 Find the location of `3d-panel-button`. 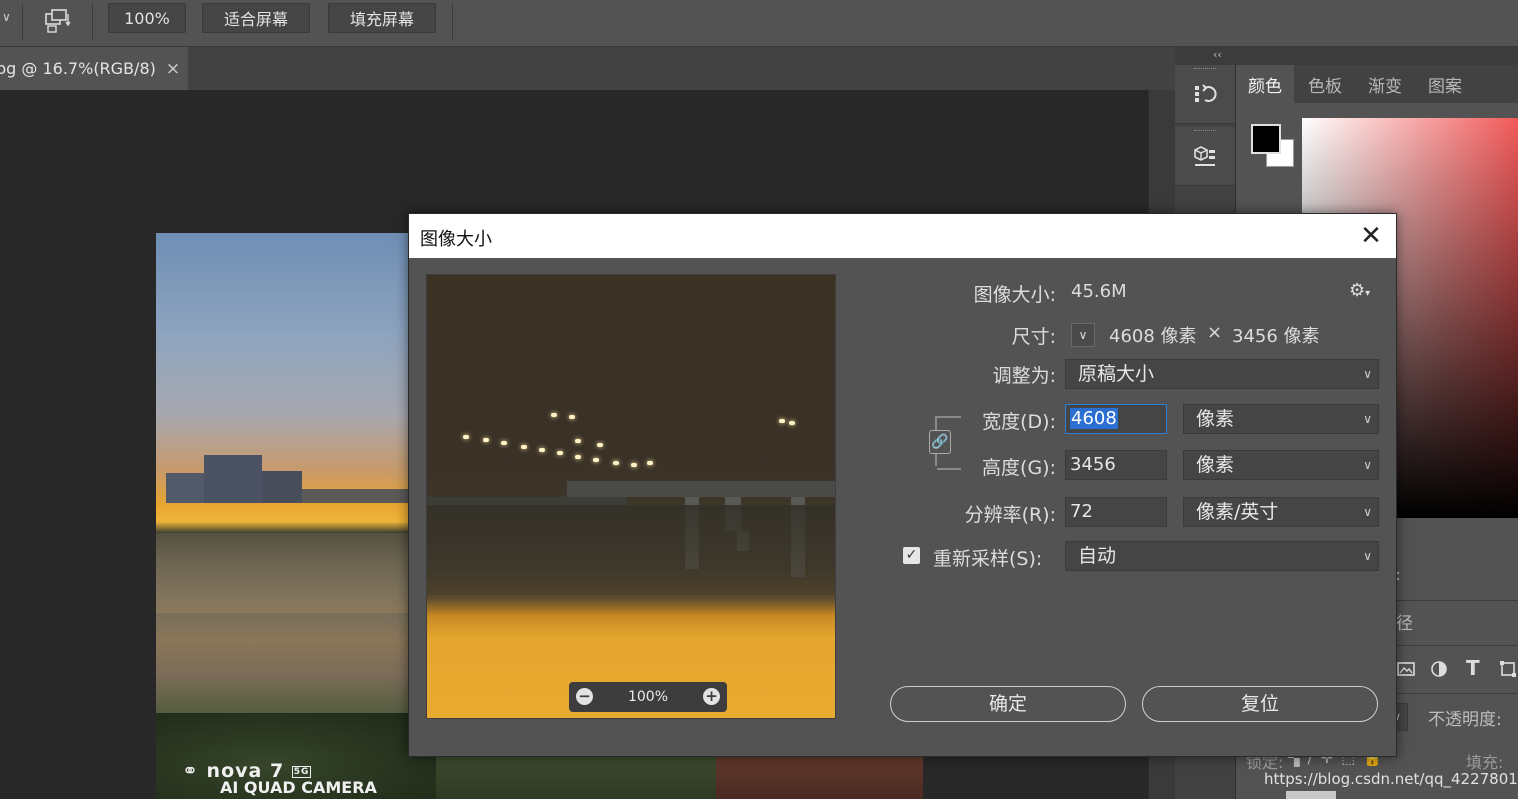

3d-panel-button is located at coordinates (1205, 156).